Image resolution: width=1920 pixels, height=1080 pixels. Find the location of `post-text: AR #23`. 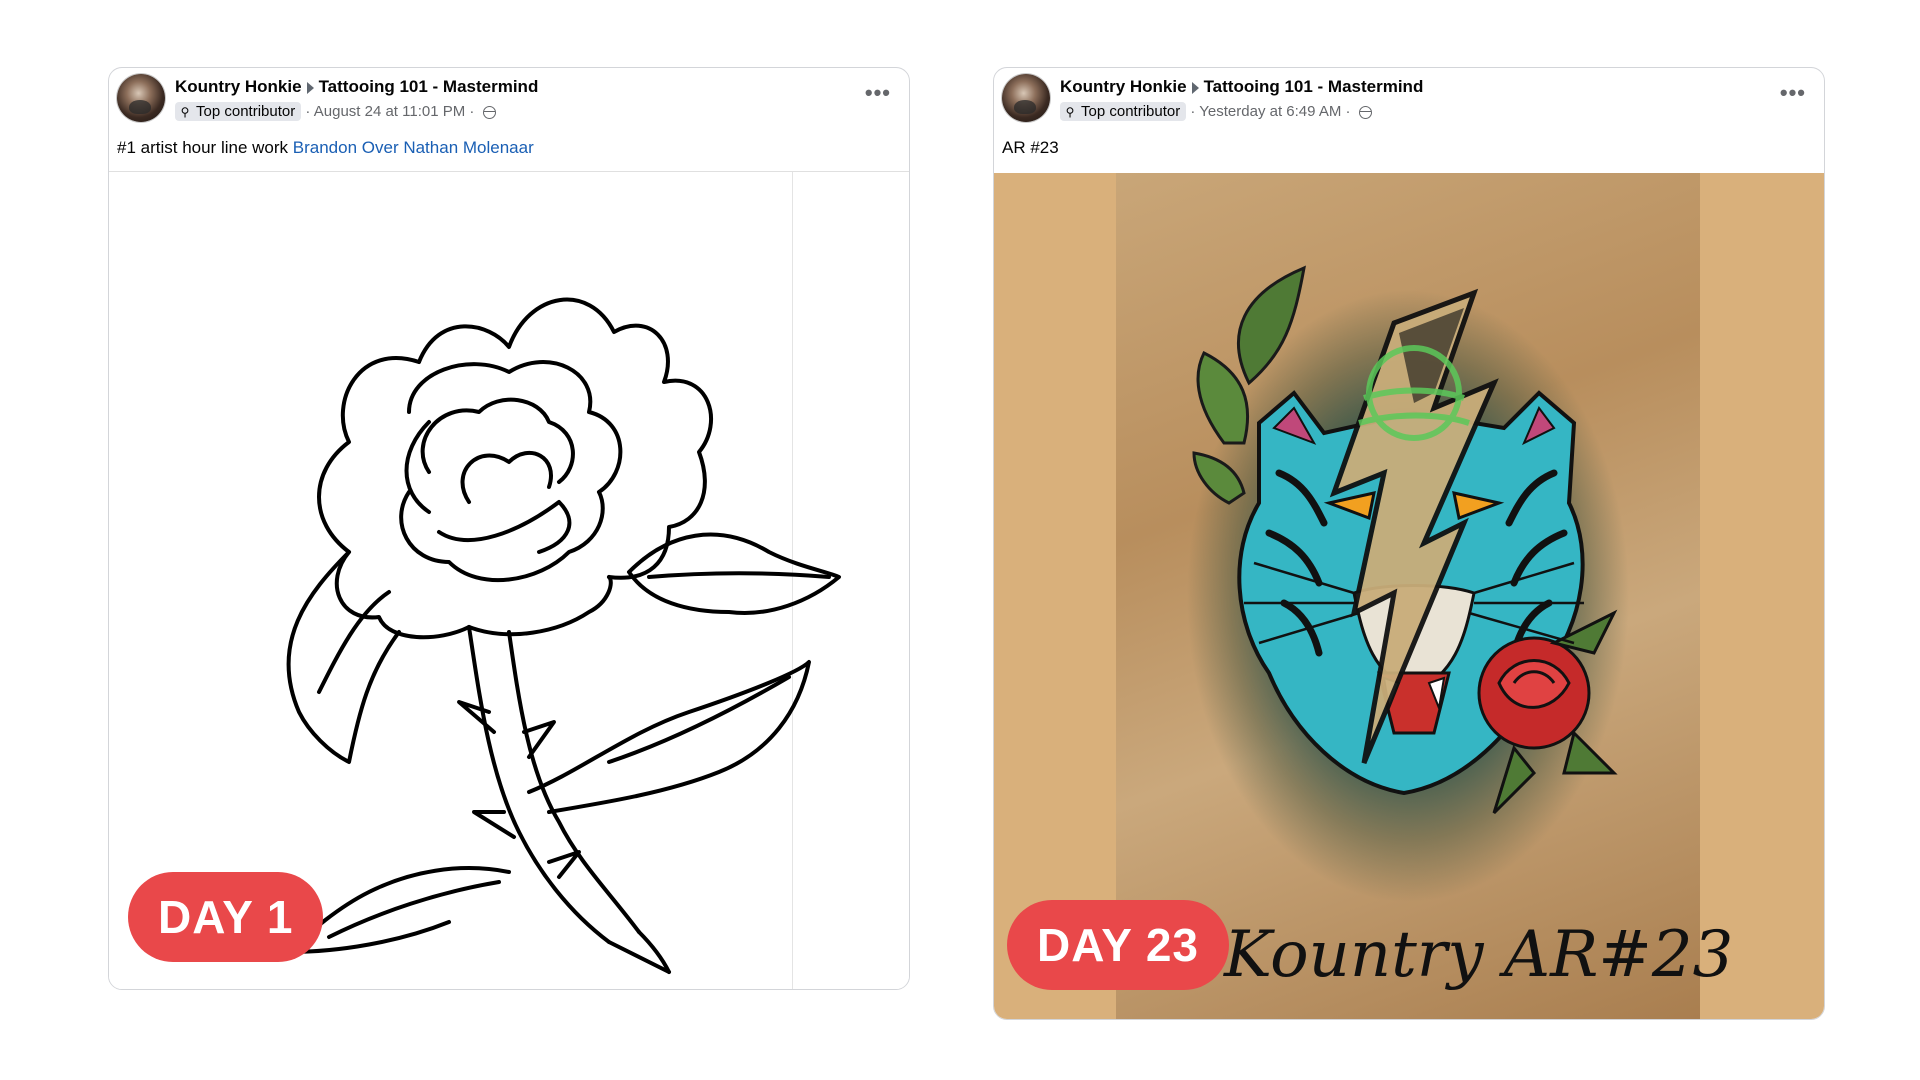

post-text: AR #23 is located at coordinates (1030, 148).